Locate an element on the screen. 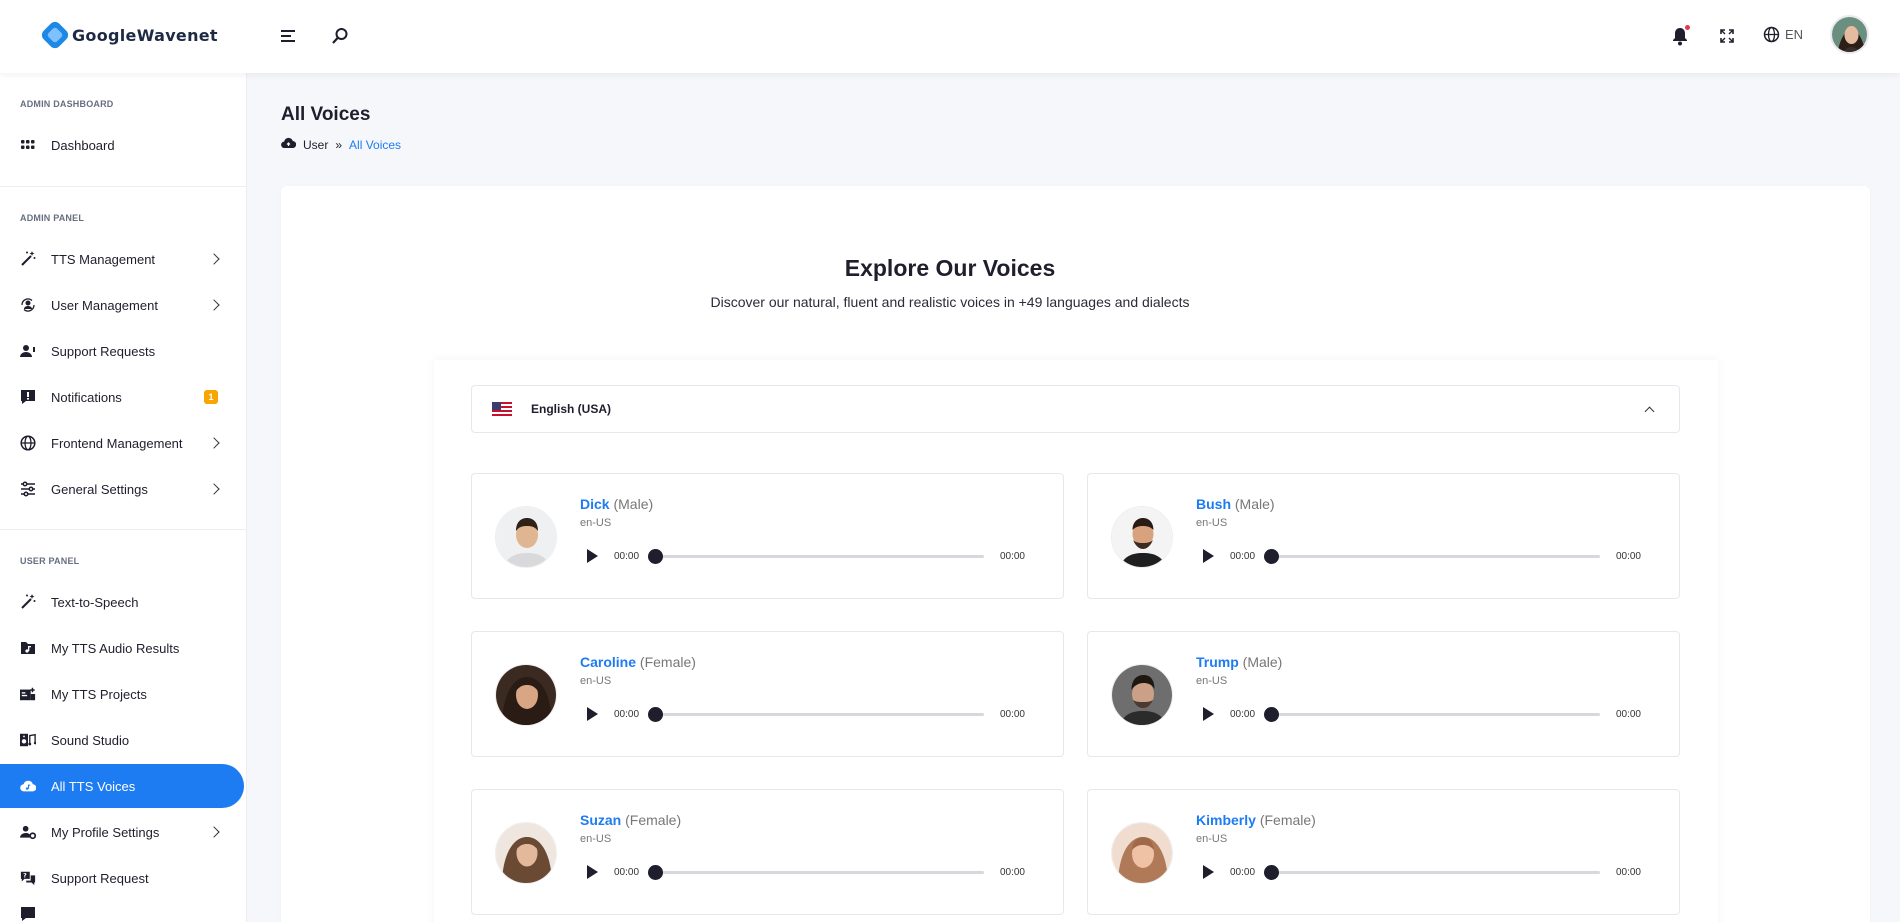 Image resolution: width=1900 pixels, height=922 pixels. explore-title: Explore Our Voices is located at coordinates (950, 268).